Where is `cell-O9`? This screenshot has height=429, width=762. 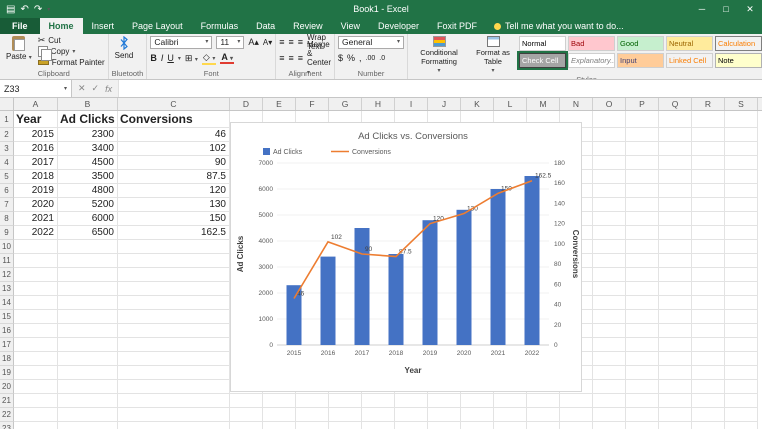
cell-O9 is located at coordinates (609, 233).